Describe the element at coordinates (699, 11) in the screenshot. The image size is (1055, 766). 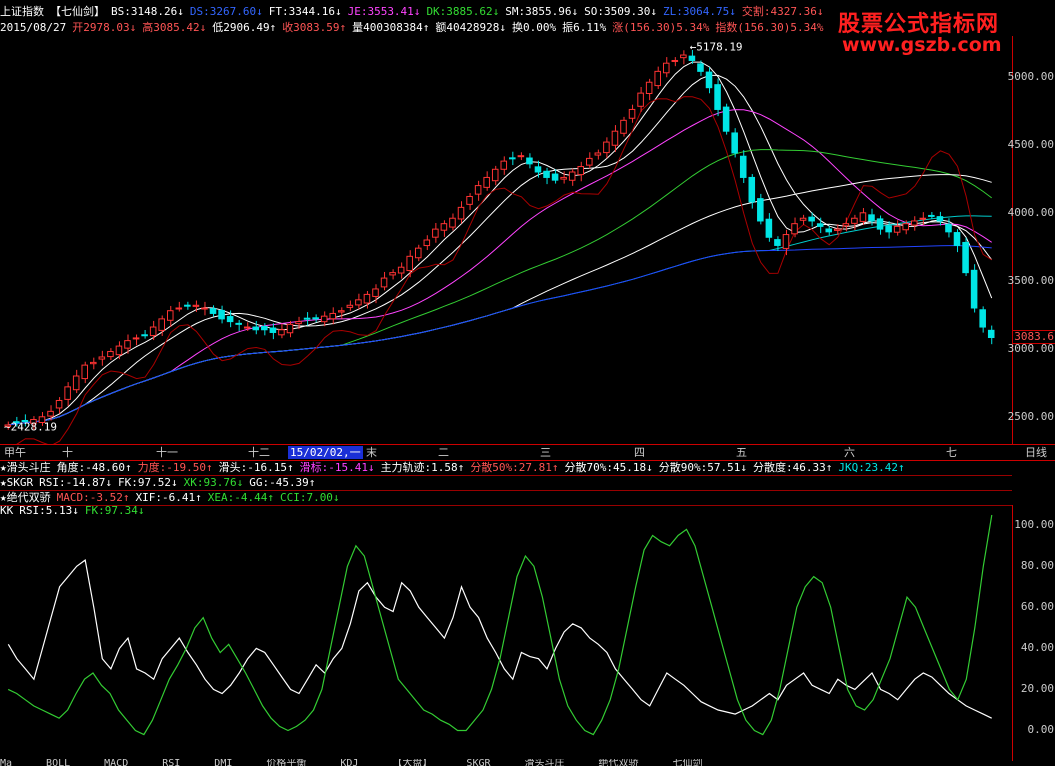
I see `header1-item-9: ZL:3064.75↓` at that location.